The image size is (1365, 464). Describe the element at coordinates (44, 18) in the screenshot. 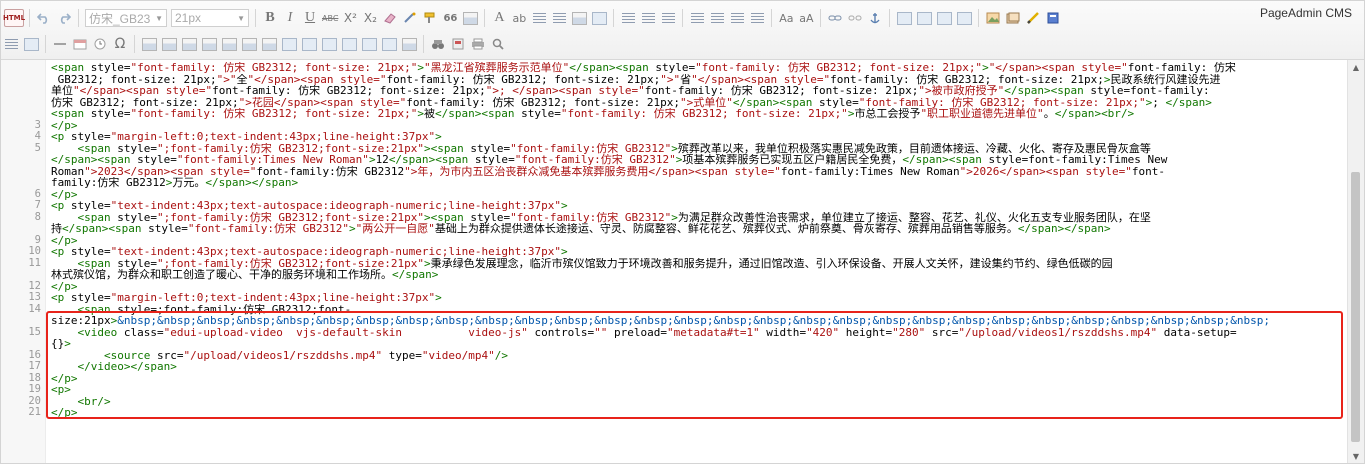

I see `undo-icon` at that location.